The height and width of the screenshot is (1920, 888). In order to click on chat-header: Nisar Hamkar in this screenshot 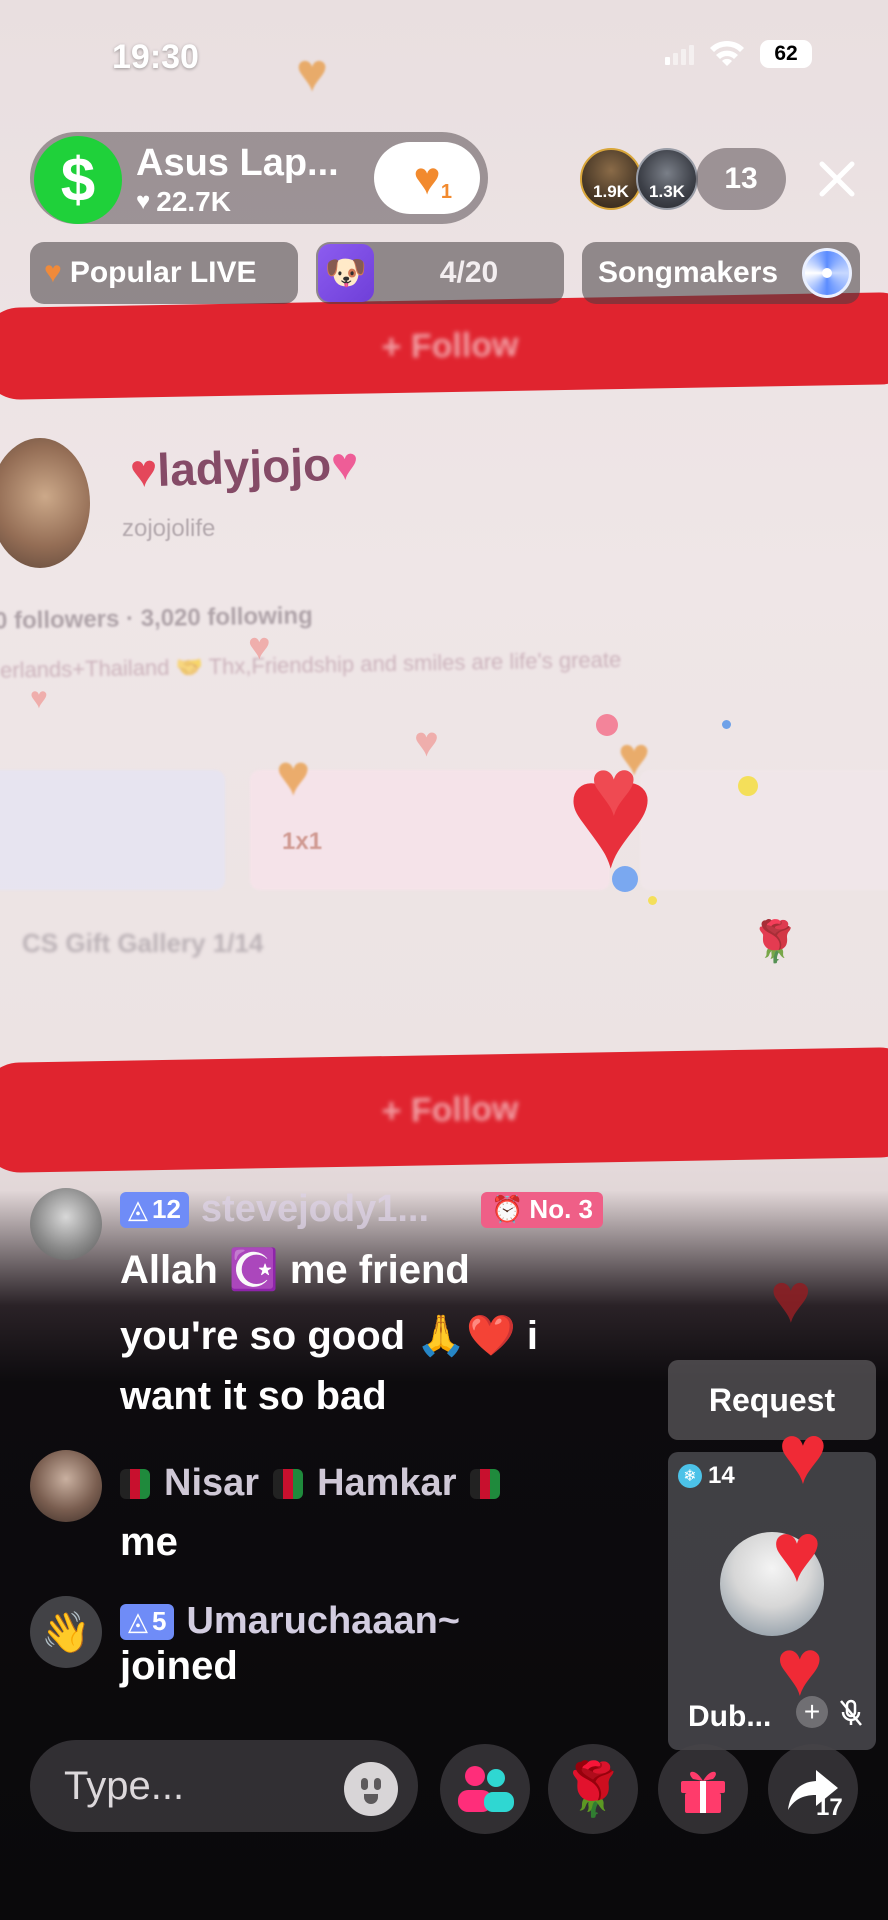, I will do `click(310, 1483)`.